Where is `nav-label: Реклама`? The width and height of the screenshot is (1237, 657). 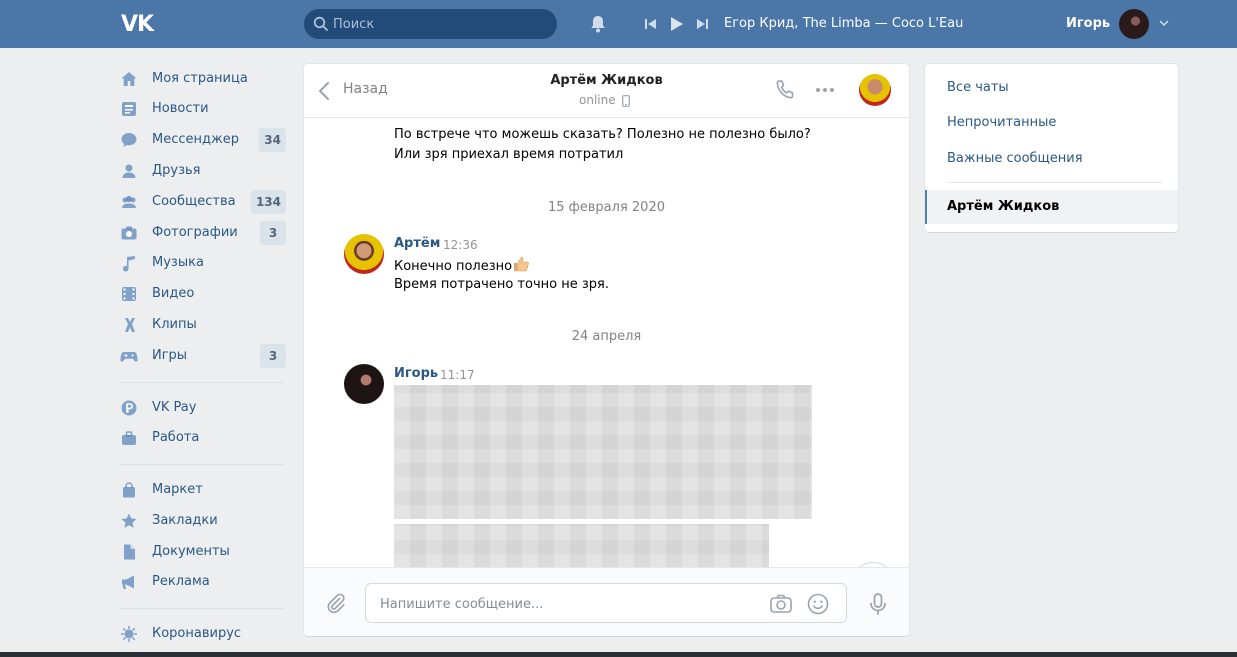 nav-label: Реклама is located at coordinates (181, 581).